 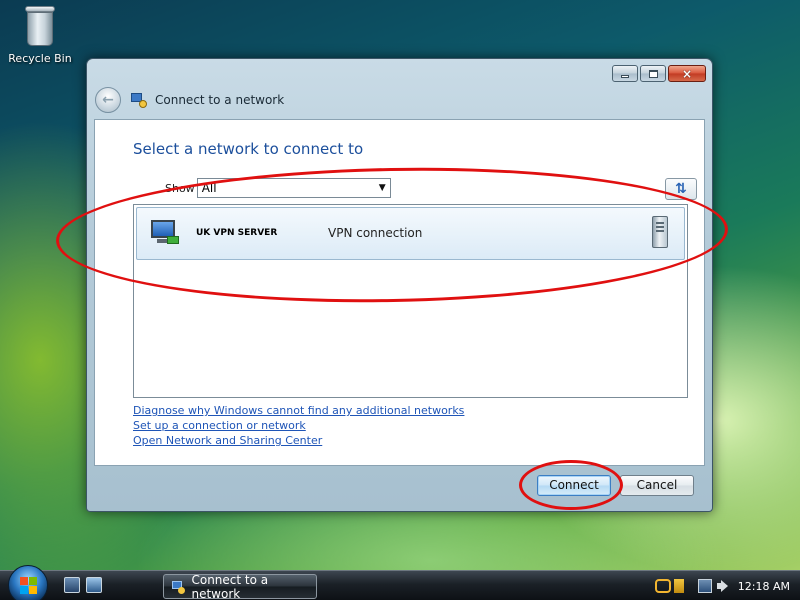 I want to click on show-filter-row: Show All ▼, so click(x=278, y=188).